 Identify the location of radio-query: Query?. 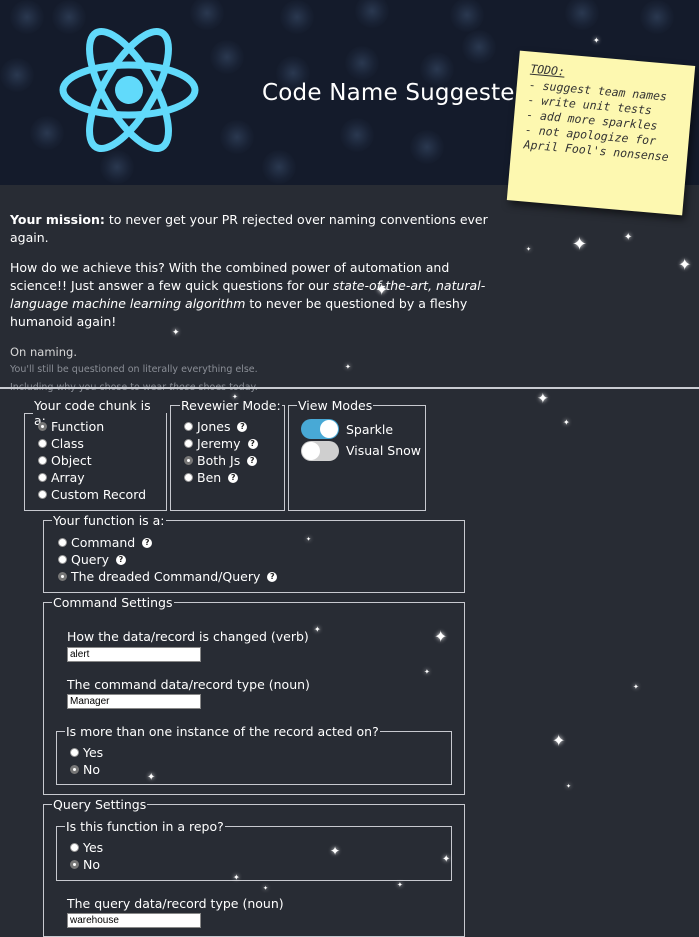
(92, 559).